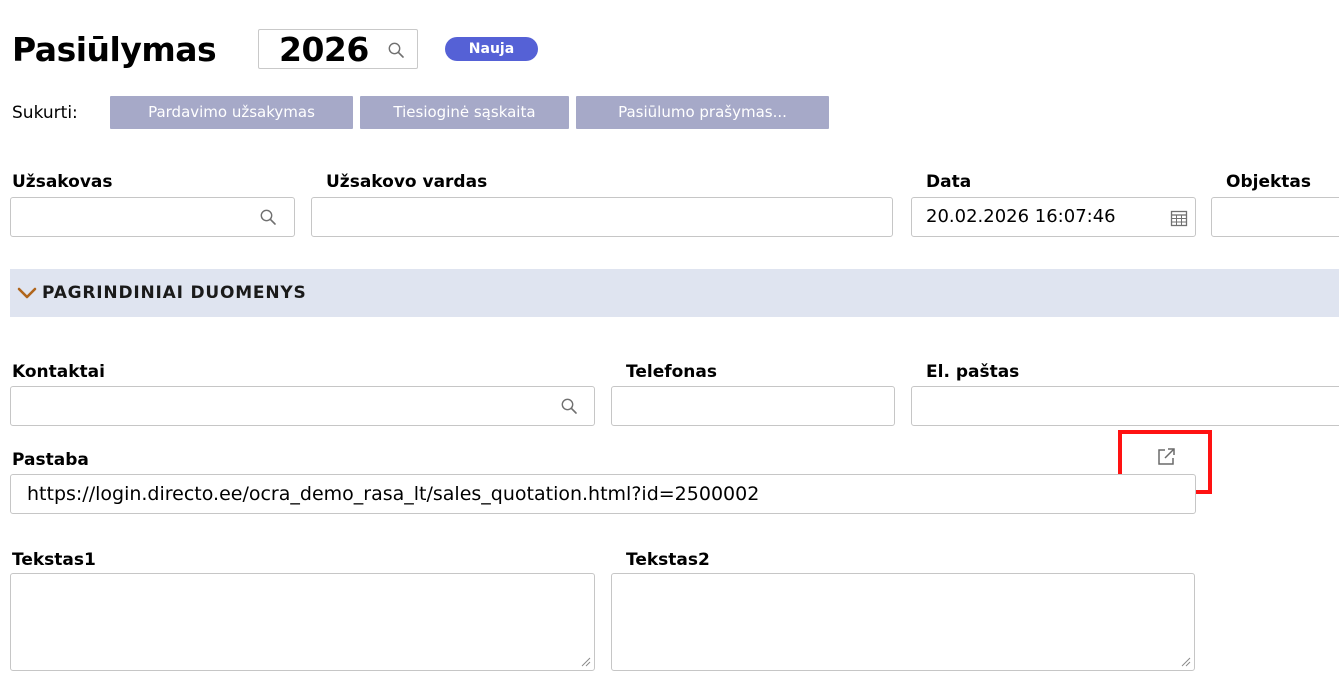 Image resolution: width=1339 pixels, height=690 pixels. What do you see at coordinates (302, 406) in the screenshot?
I see `contacts-field` at bounding box center [302, 406].